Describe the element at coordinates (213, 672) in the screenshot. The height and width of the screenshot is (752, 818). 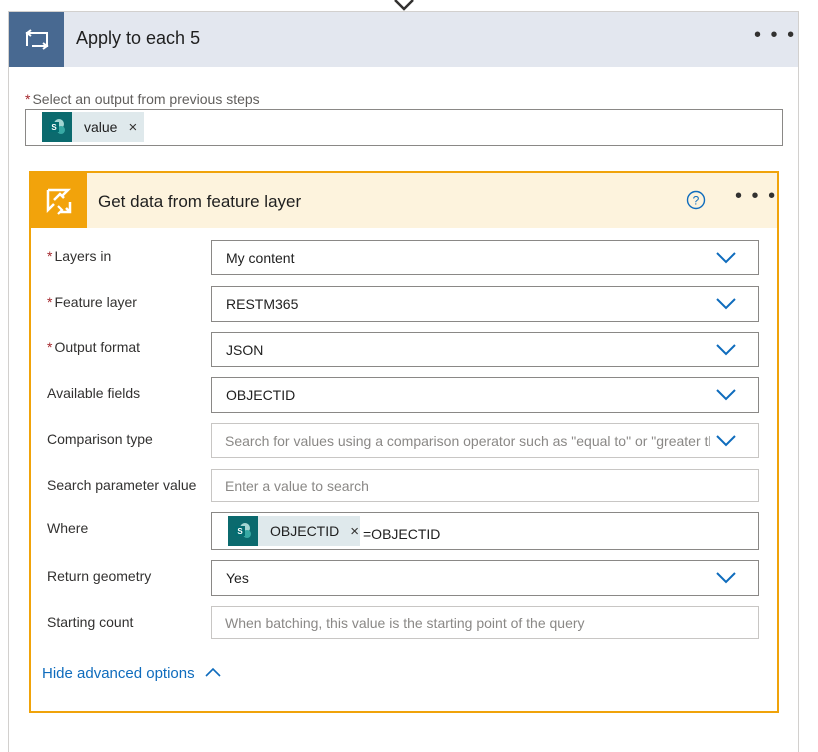
I see `chevron-up-icon` at that location.